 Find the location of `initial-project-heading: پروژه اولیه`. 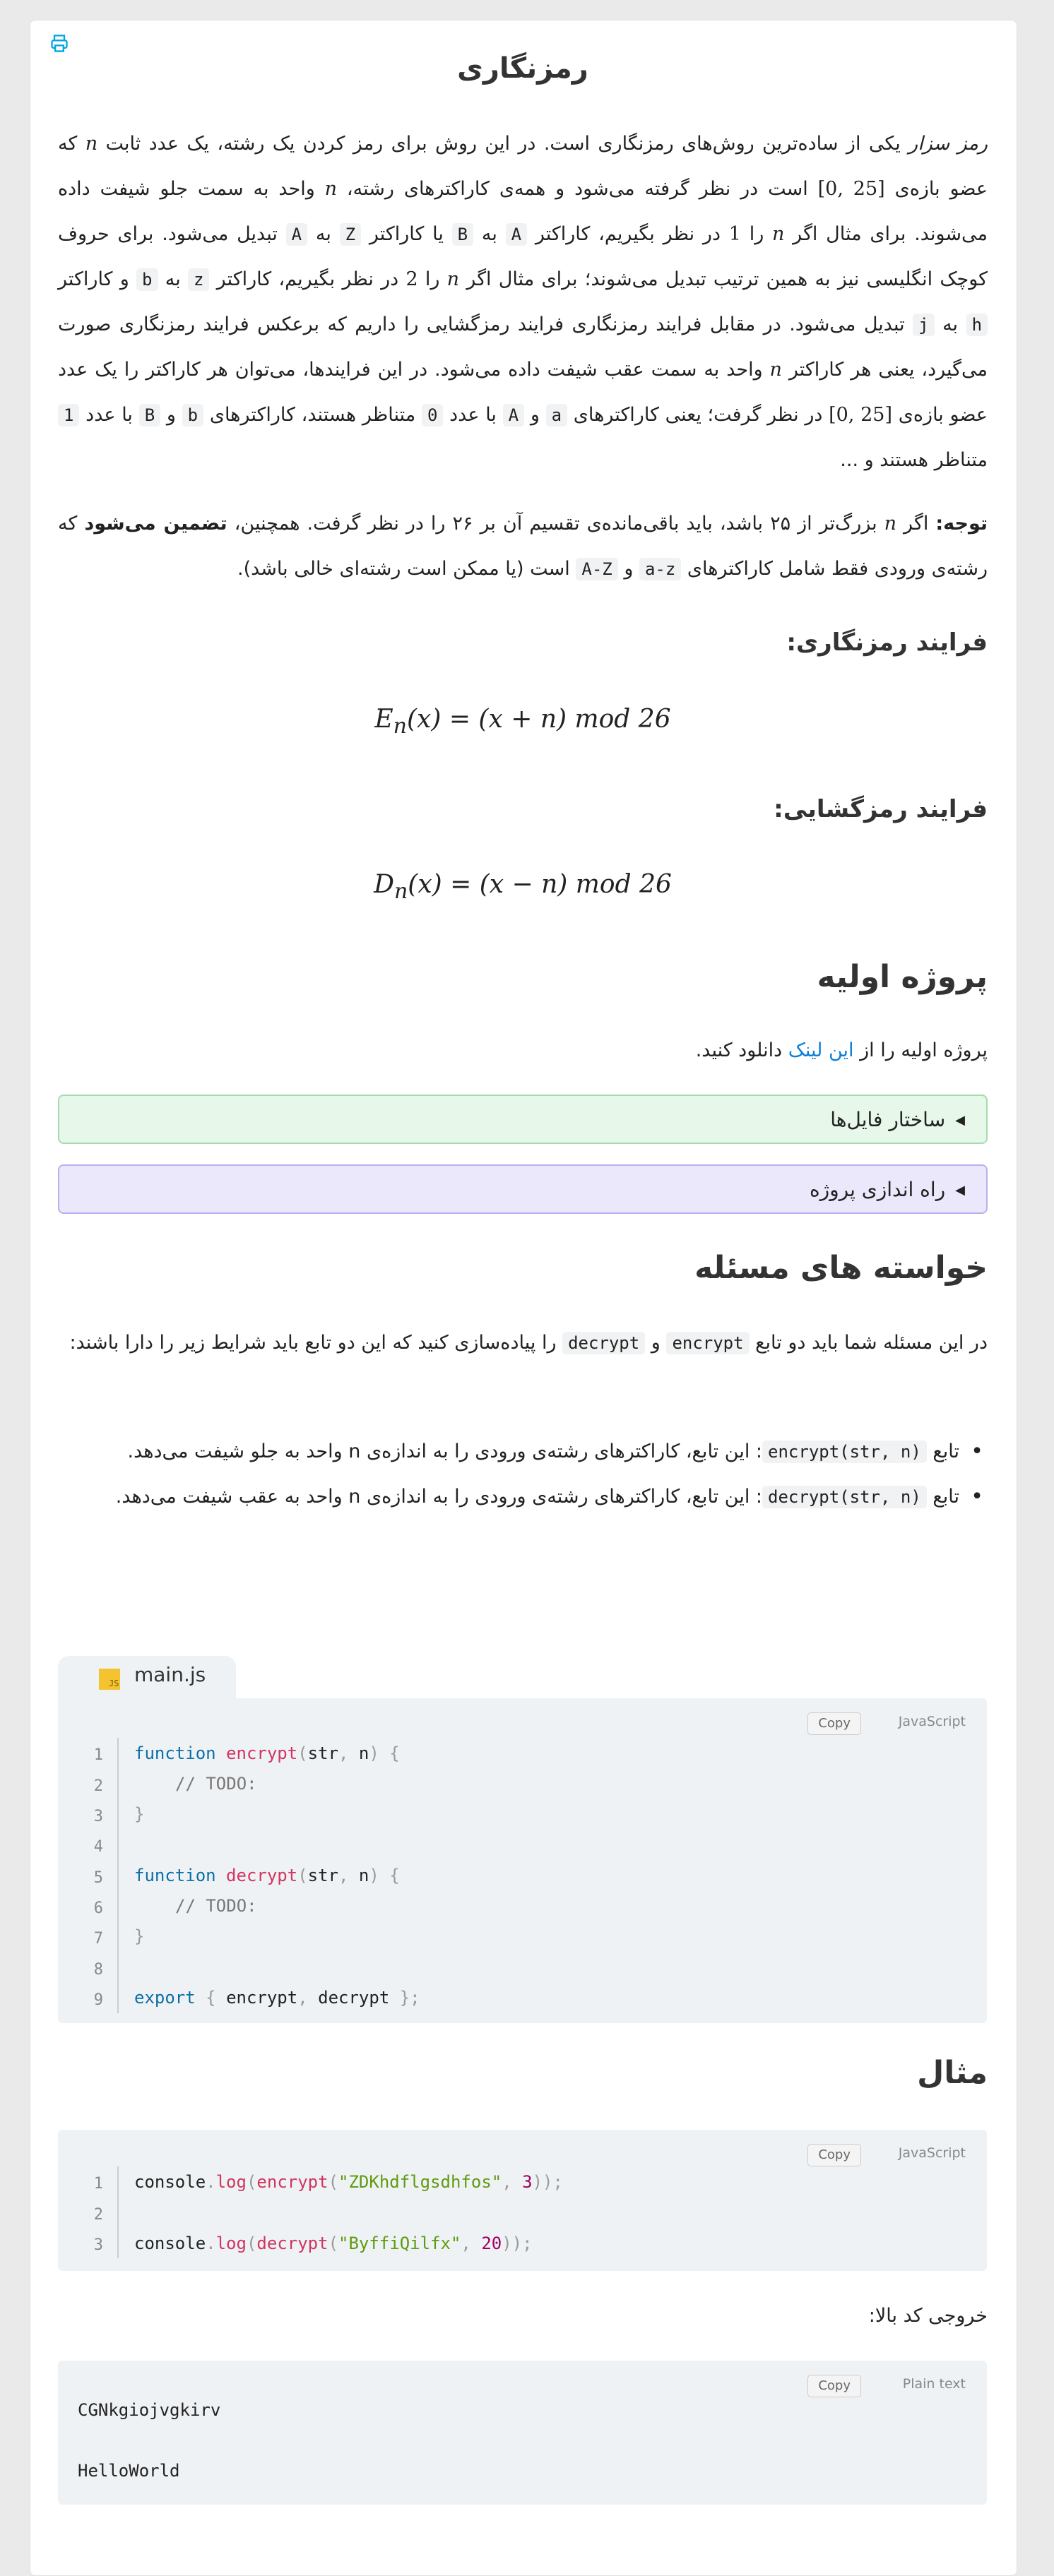

initial-project-heading: پروژه اولیه is located at coordinates (902, 977).